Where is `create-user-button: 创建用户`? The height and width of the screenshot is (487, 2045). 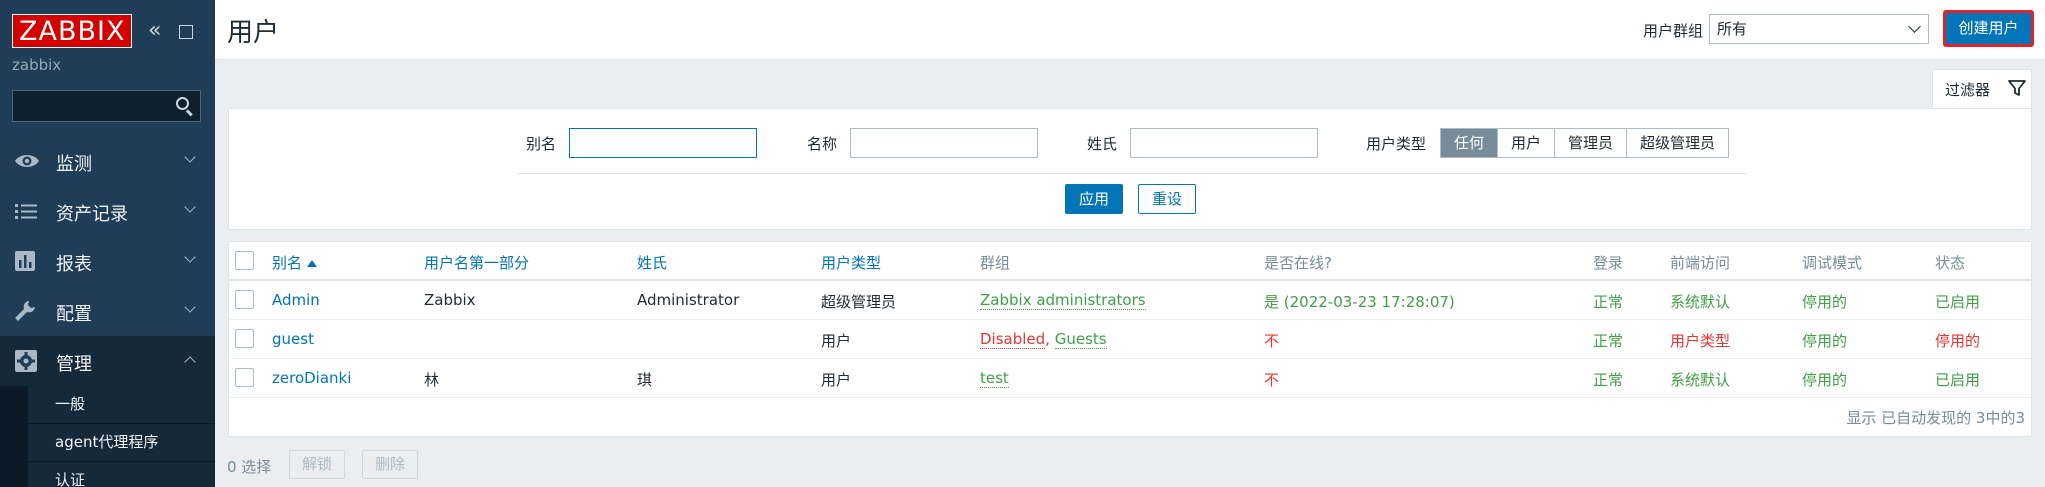
create-user-button: 创建用户 is located at coordinates (1988, 28).